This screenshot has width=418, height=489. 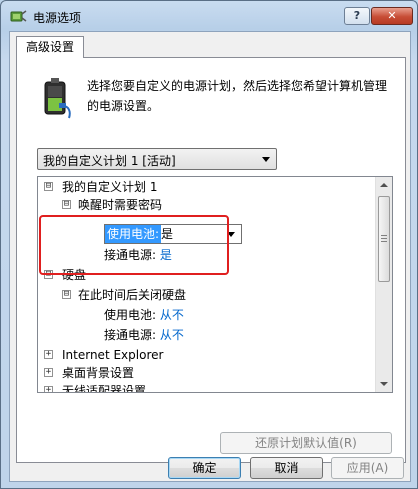 I want to click on scroll-down-arrow-icon, so click(x=384, y=383).